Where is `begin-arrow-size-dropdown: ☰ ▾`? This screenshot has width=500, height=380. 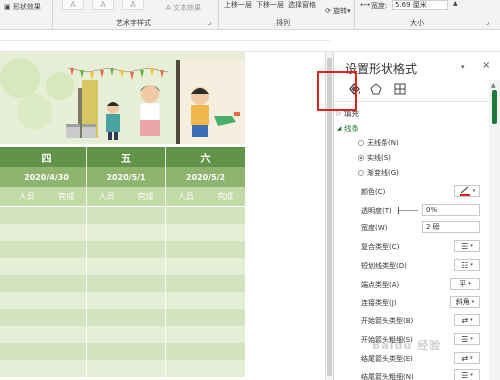 begin-arrow-size-dropdown: ☰ ▾ is located at coordinates (467, 339).